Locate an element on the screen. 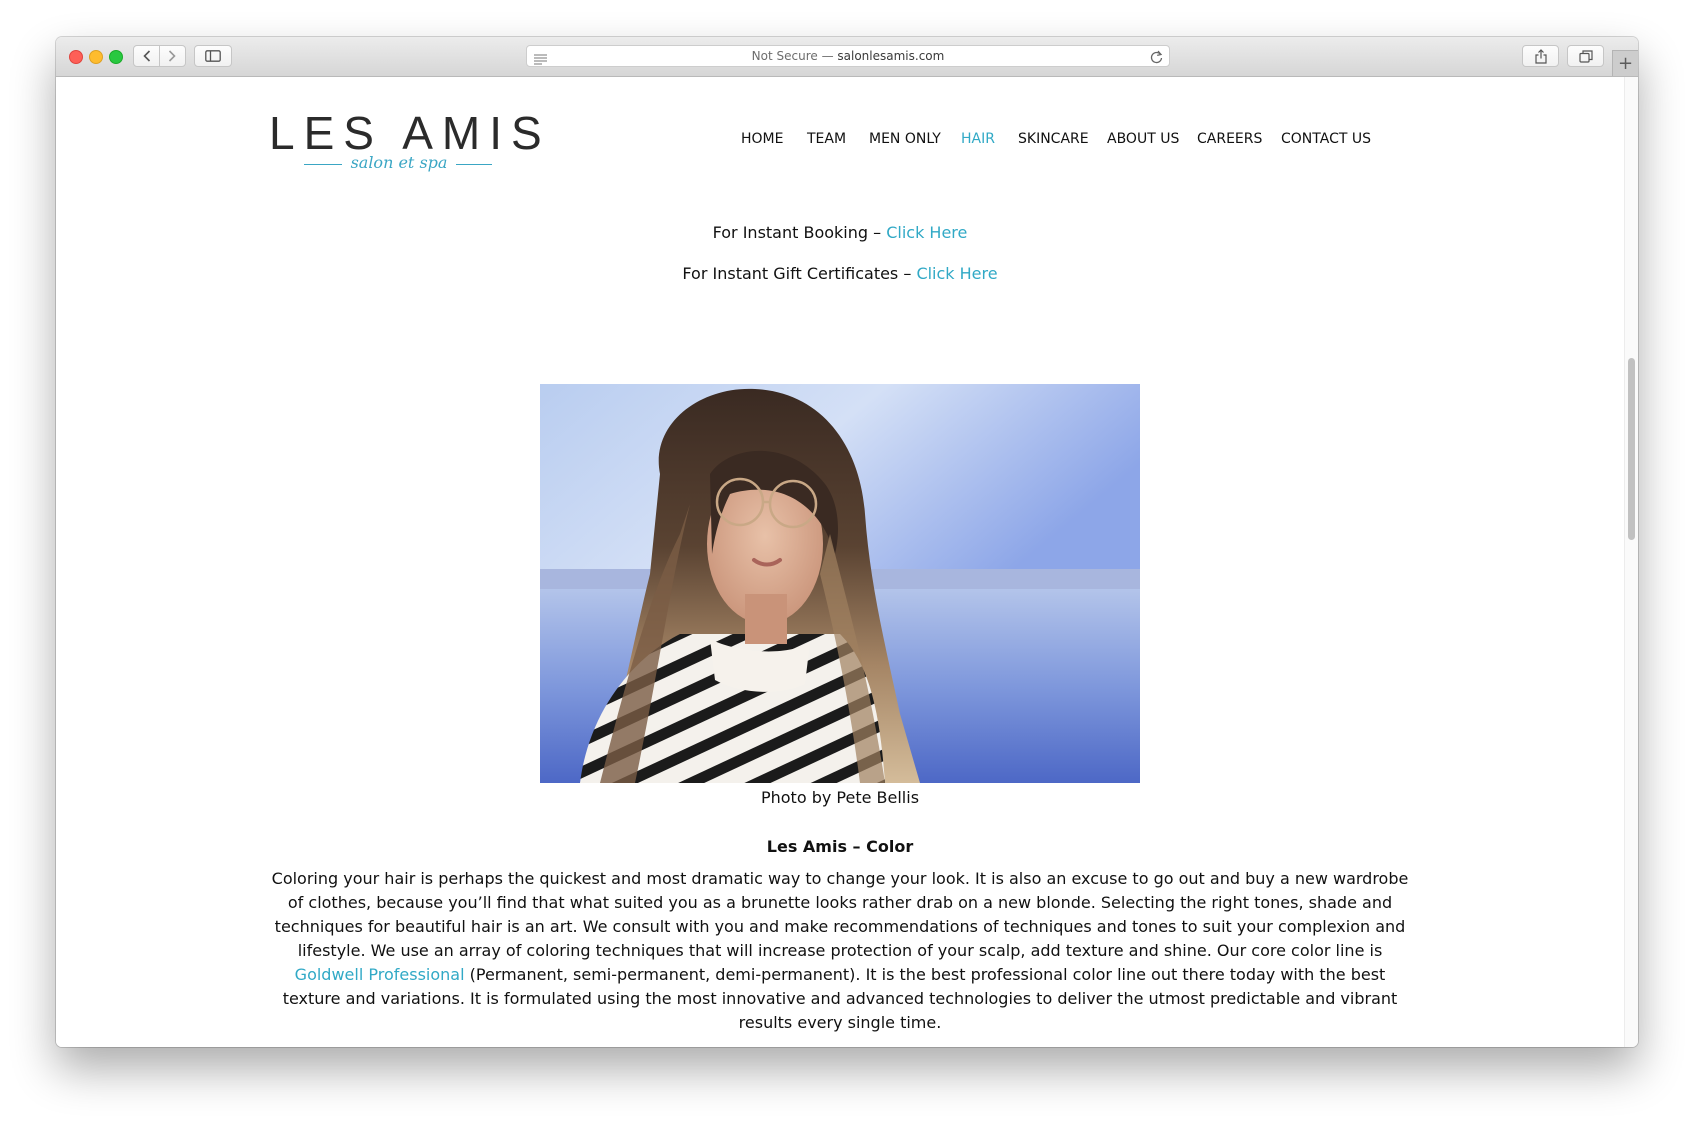 This screenshot has width=1694, height=1122. sidebar-icon is located at coordinates (213, 56).